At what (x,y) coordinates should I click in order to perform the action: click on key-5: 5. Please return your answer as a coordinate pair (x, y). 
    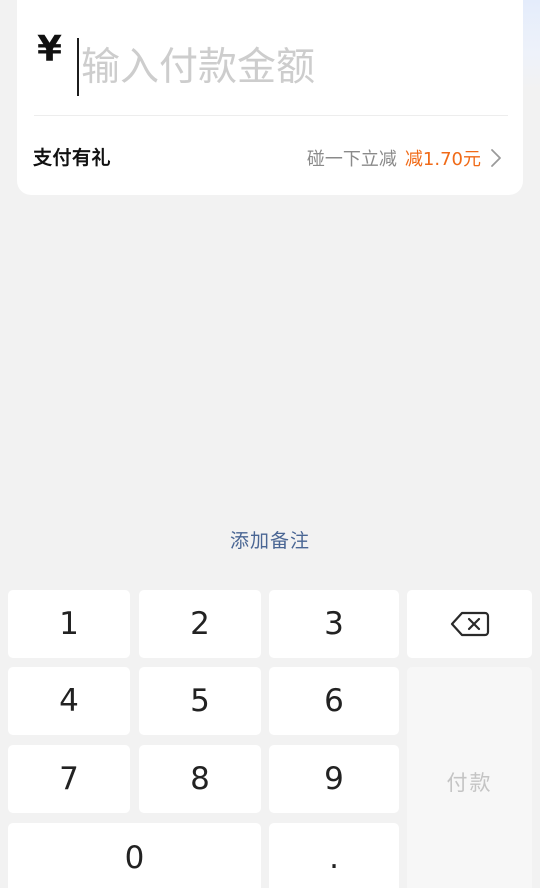
    Looking at the image, I should click on (200, 701).